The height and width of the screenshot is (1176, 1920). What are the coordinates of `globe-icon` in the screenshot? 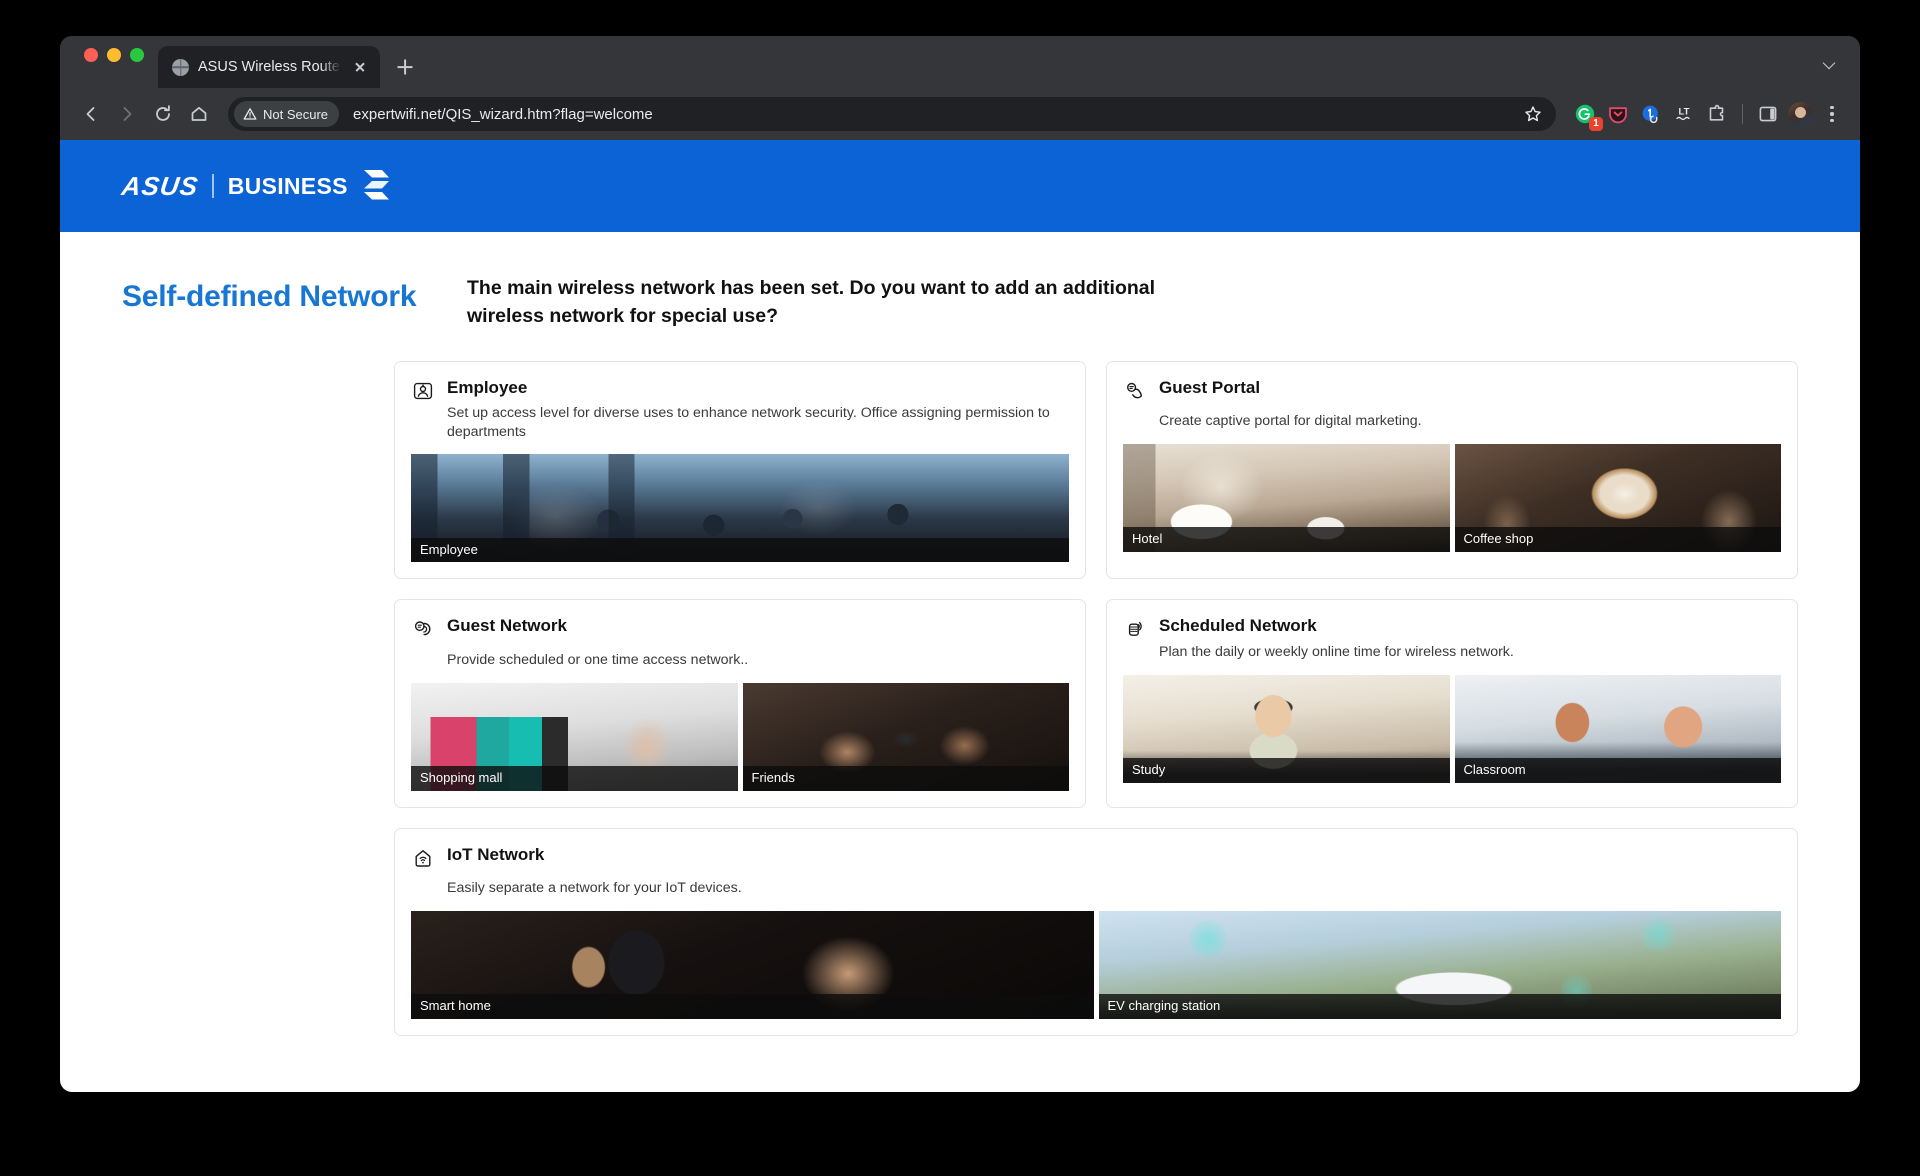 It's located at (180, 67).